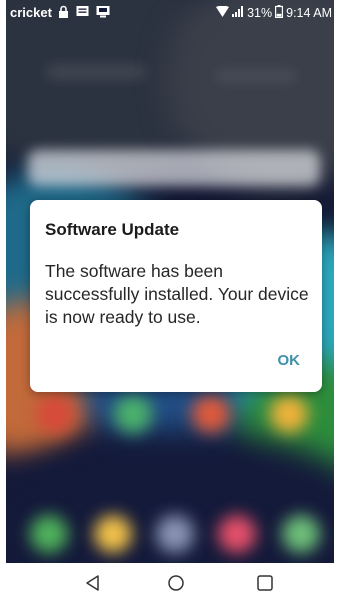  What do you see at coordinates (176, 587) in the screenshot?
I see `home-icon` at bounding box center [176, 587].